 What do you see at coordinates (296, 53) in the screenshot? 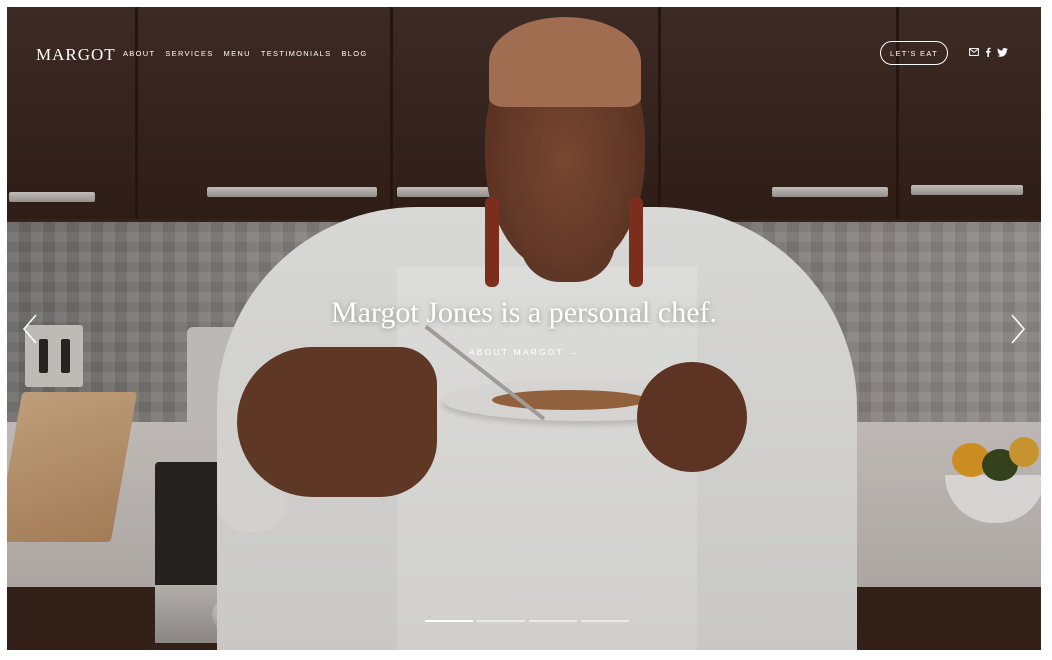
I see `nav-item-testimonials: TESTIMONIALS` at bounding box center [296, 53].